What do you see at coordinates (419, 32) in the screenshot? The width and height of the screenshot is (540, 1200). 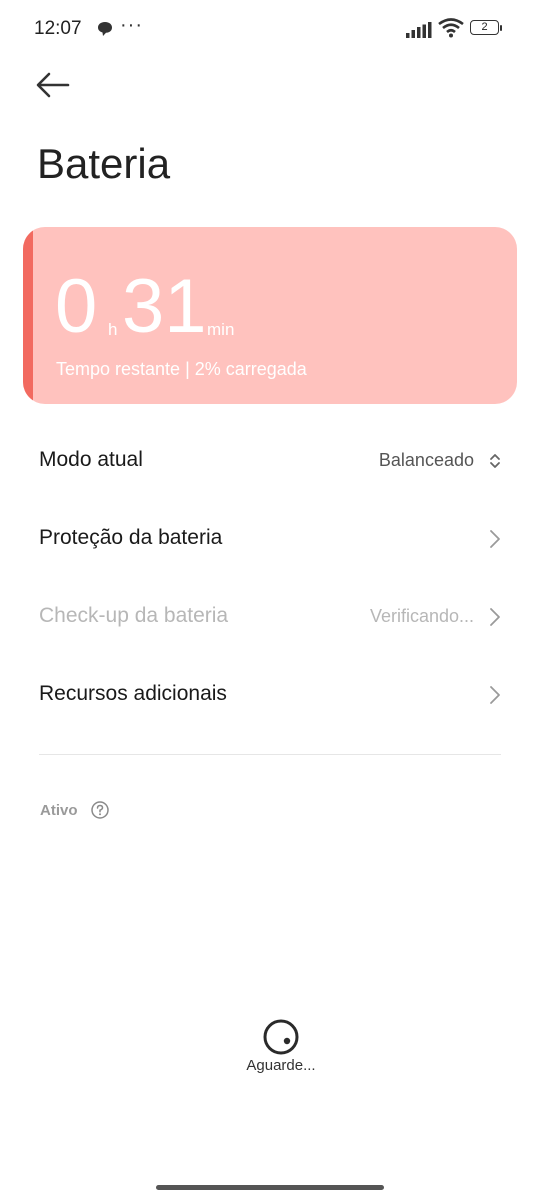 I see `cellular-signal-icon` at bounding box center [419, 32].